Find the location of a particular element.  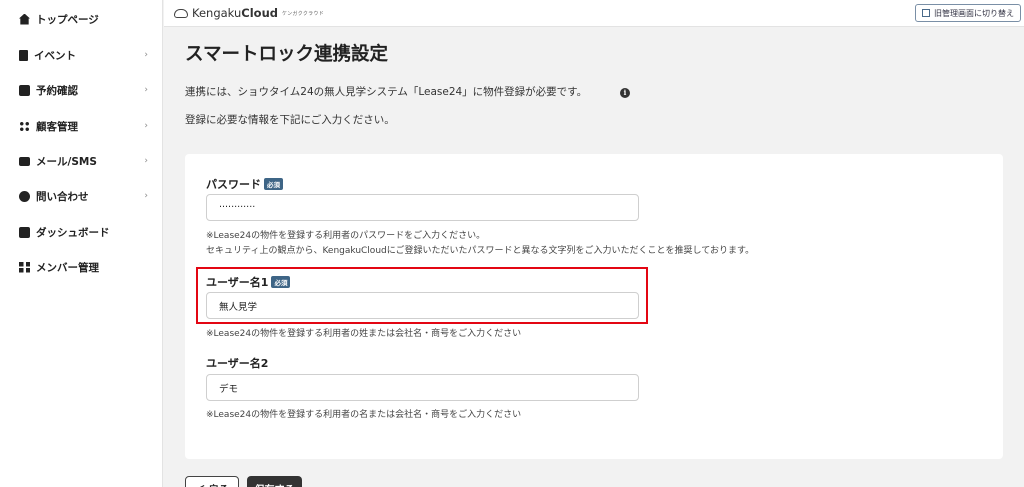

sidebar-item-label: トップページ is located at coordinates (67, 19).